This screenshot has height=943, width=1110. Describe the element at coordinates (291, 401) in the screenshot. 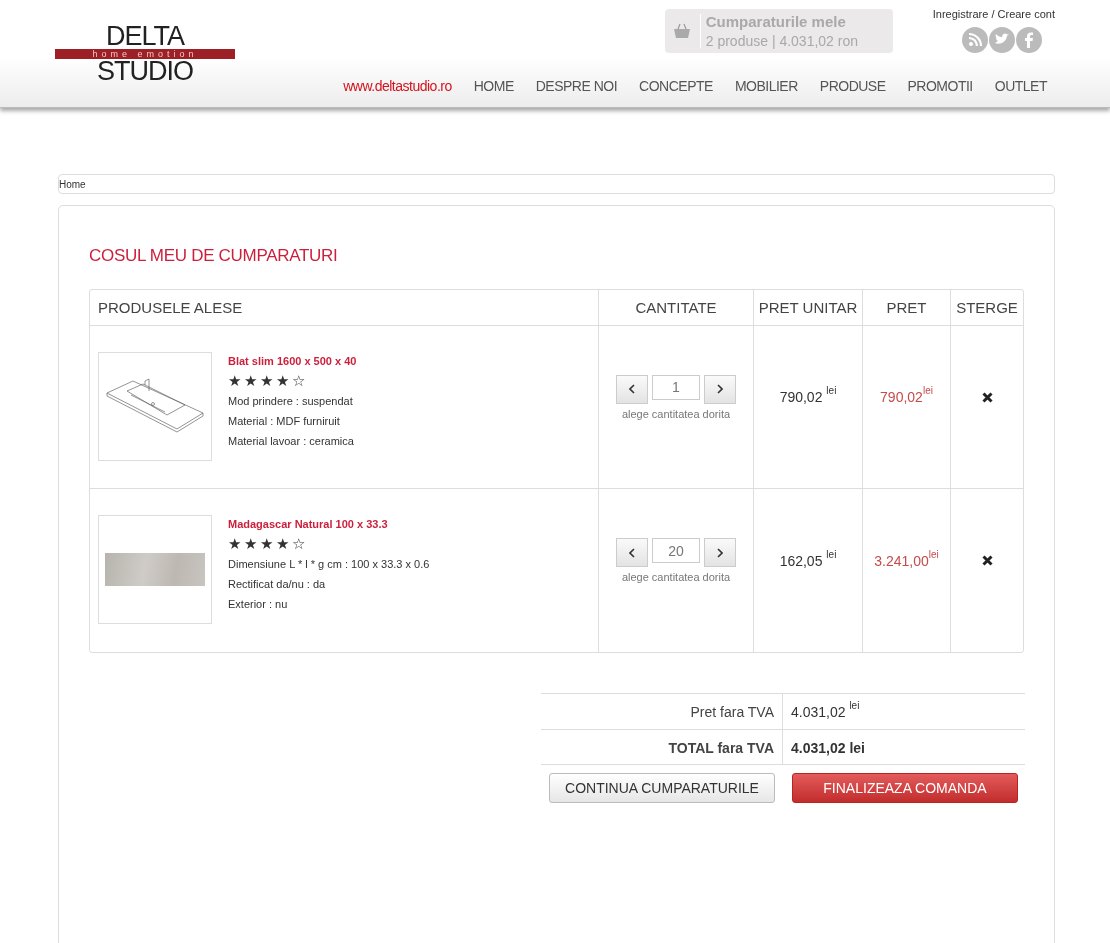

I see `product-spec: Mod prindere : suspendat` at that location.